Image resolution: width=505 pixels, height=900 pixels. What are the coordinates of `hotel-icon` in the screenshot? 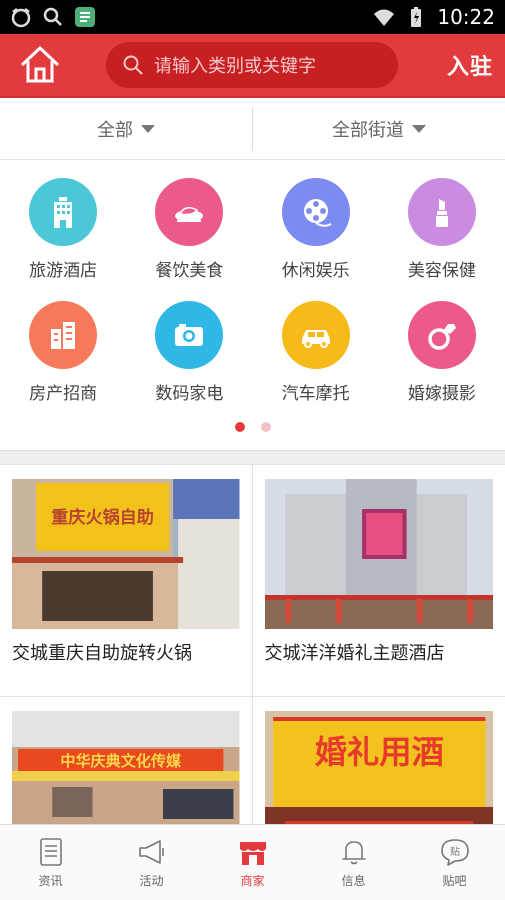 It's located at (63, 212).